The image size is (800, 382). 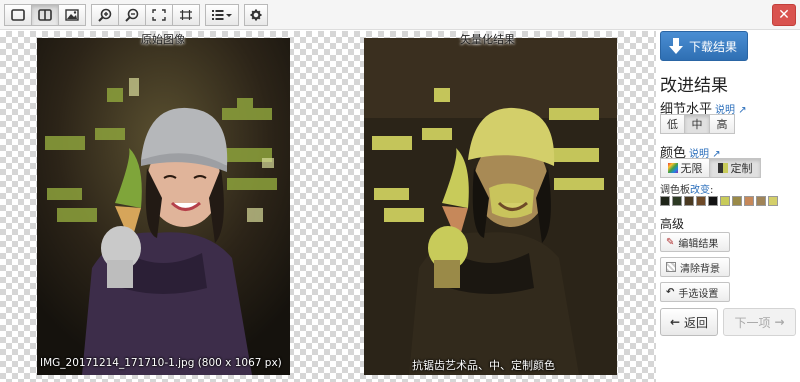 I want to click on palette-grid-icon, so click(x=722, y=168).